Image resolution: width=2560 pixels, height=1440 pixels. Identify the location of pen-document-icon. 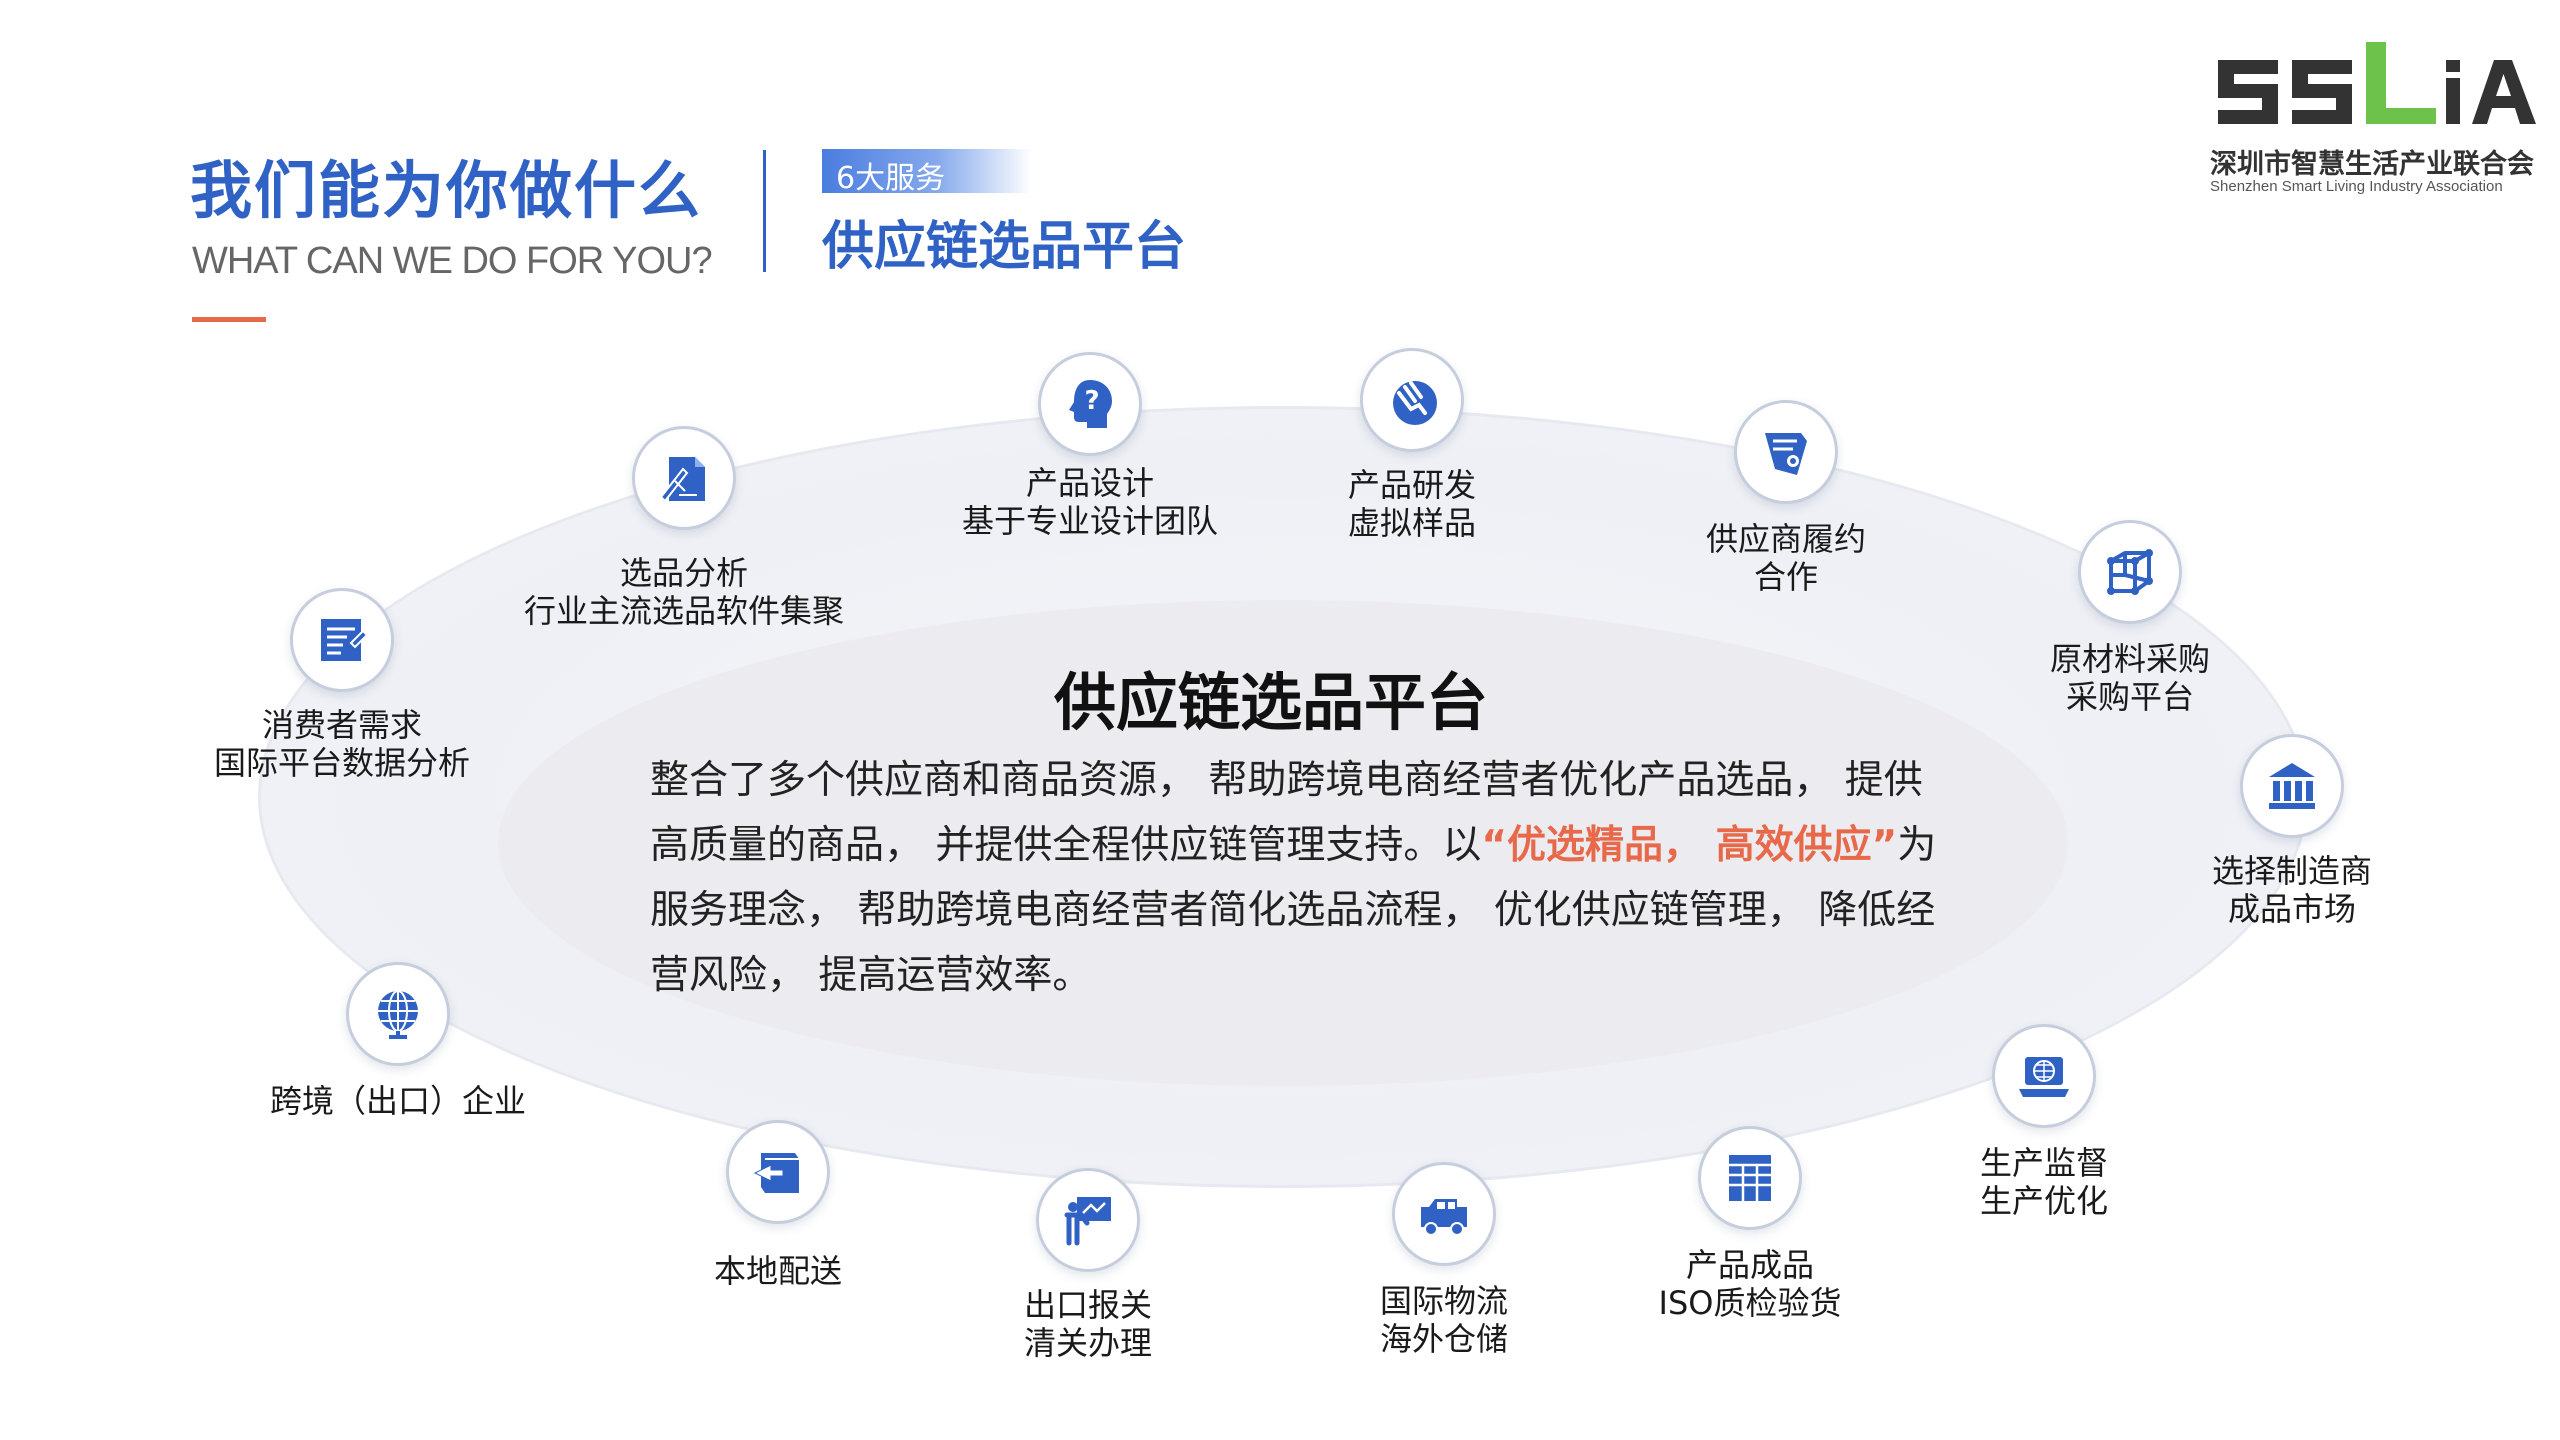
(682, 480).